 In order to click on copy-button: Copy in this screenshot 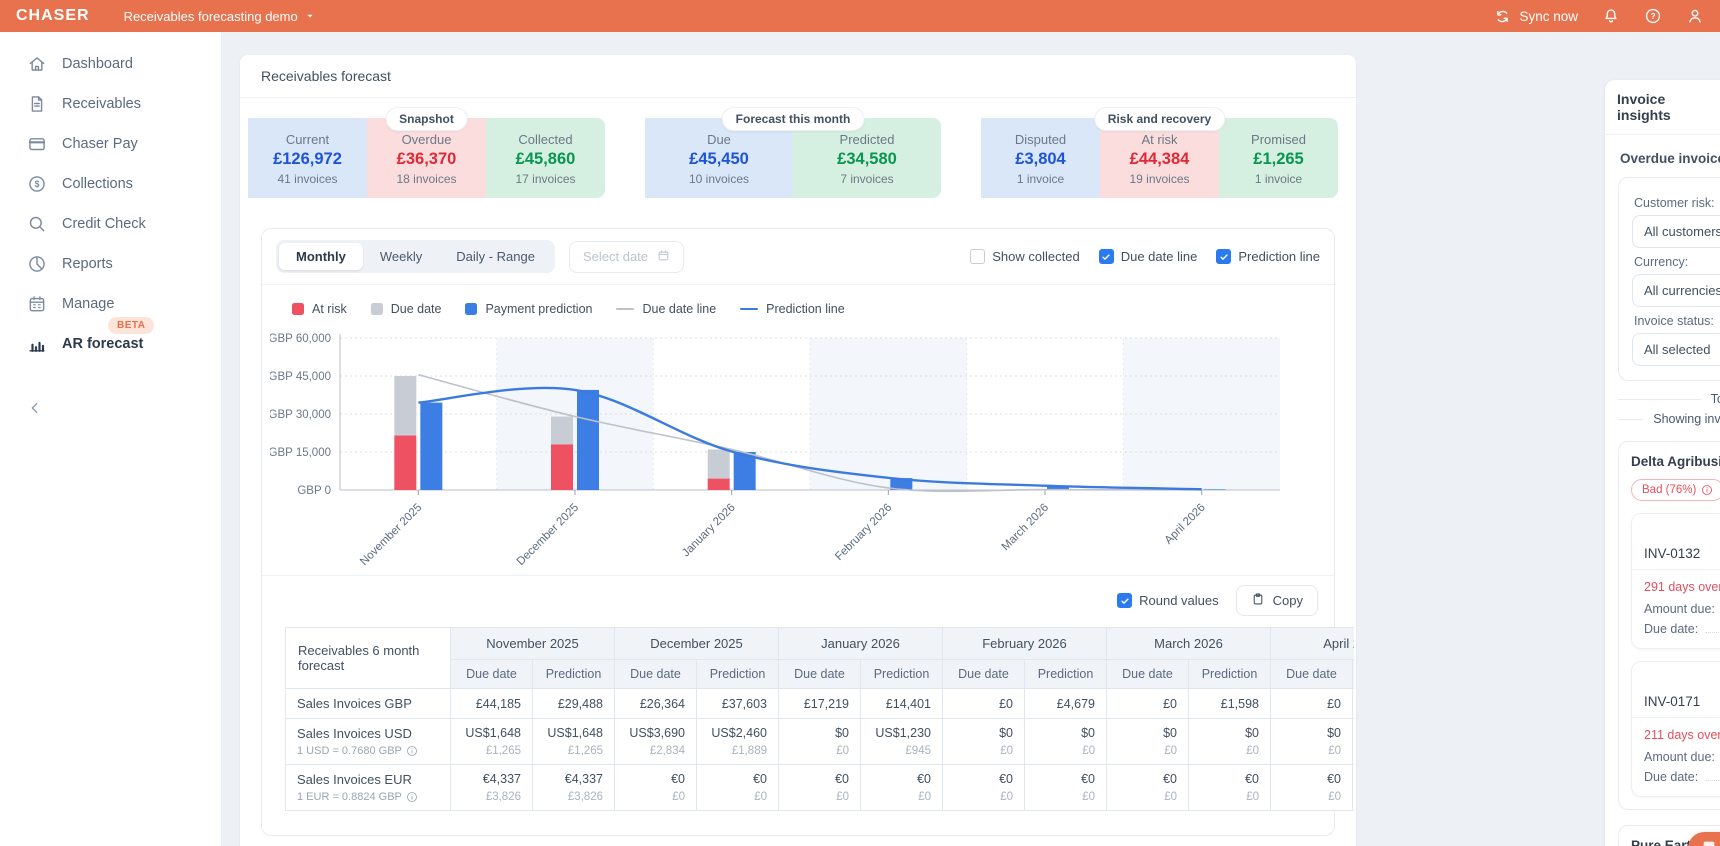, I will do `click(1276, 600)`.